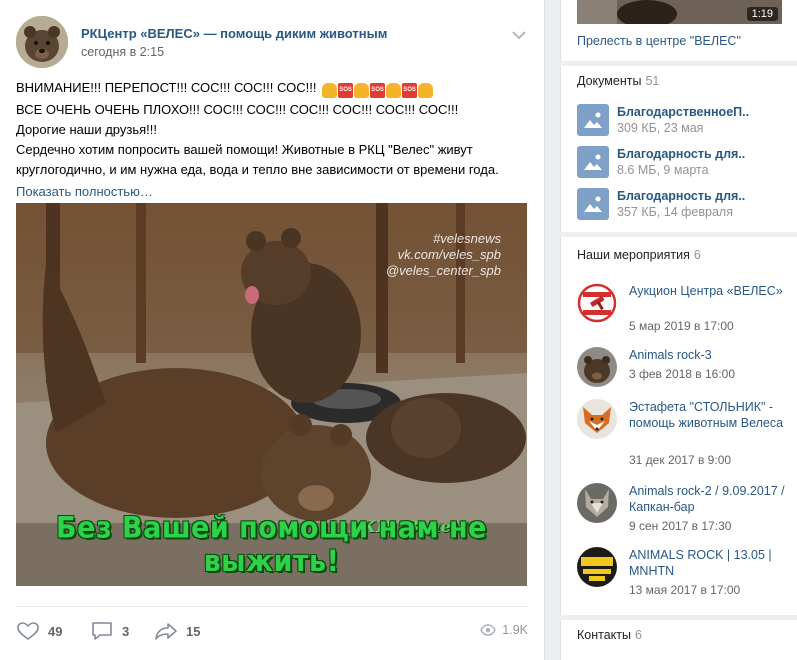 This screenshot has width=797, height=660. I want to click on photo-caption-text: Без Вашей помощи нам не выжить!, so click(271, 545).